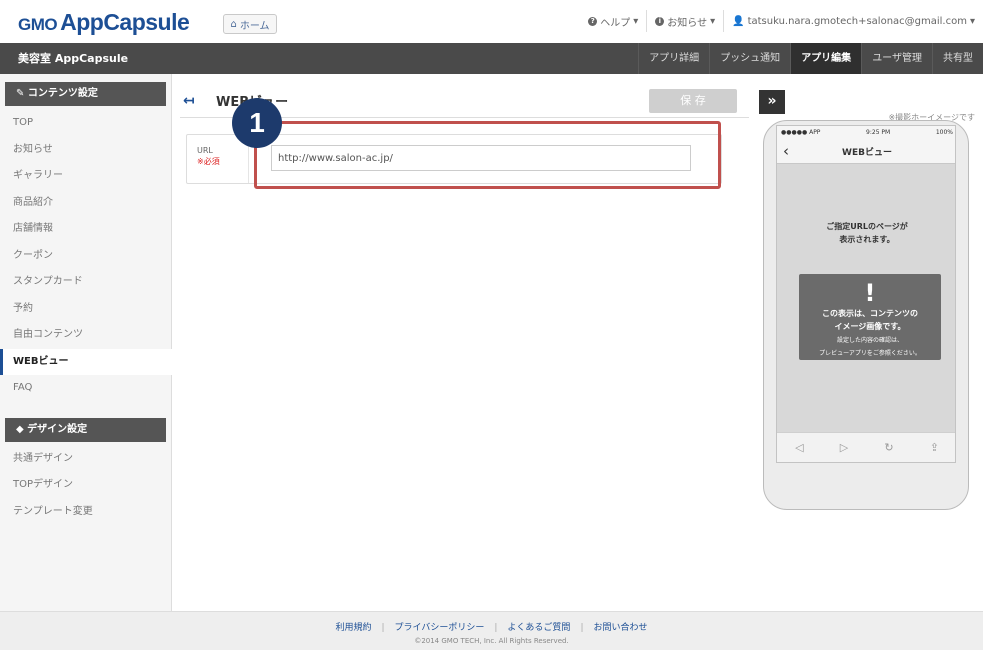 The height and width of the screenshot is (650, 983). I want to click on save-button: 保 存, so click(693, 101).